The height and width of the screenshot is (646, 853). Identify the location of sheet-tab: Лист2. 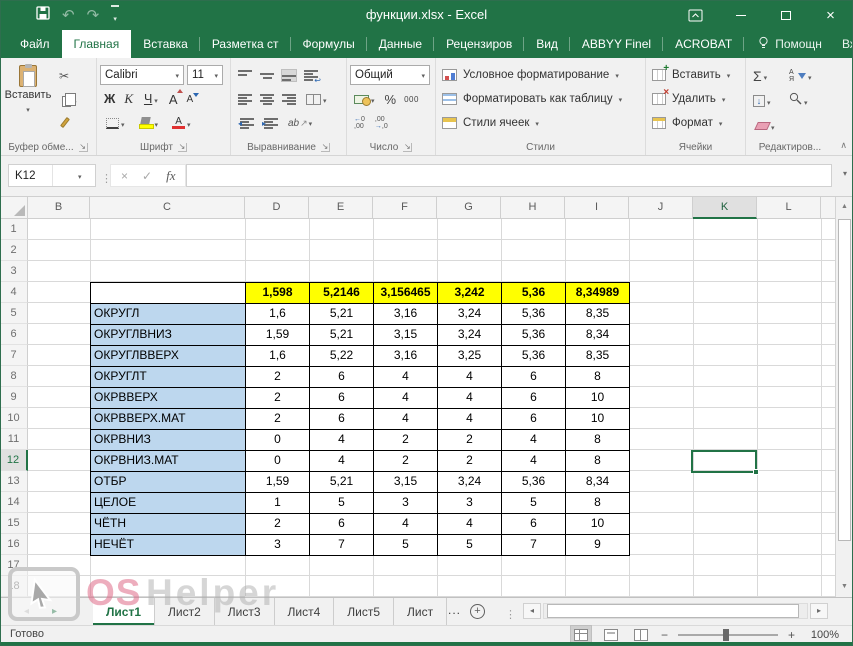
(185, 611).